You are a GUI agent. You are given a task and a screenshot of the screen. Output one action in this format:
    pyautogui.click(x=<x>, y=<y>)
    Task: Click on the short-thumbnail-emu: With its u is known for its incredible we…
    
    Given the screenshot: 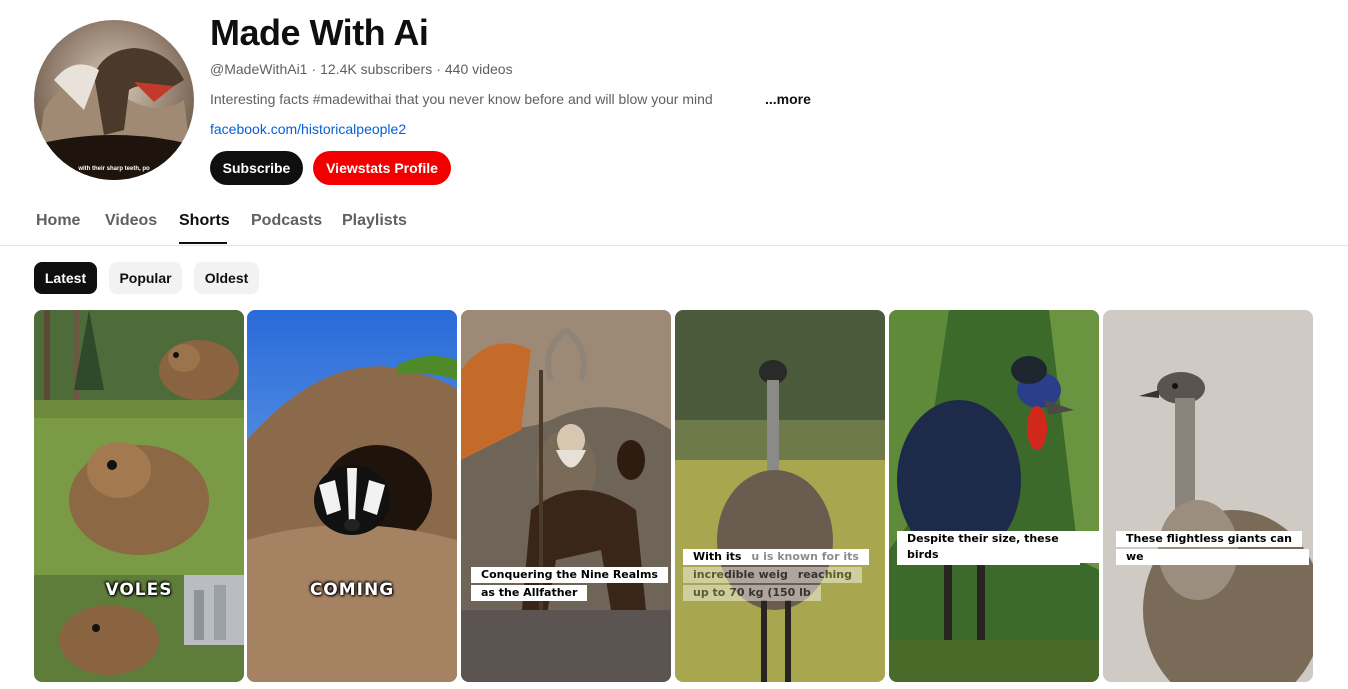 What is the action you would take?
    pyautogui.click(x=780, y=496)
    